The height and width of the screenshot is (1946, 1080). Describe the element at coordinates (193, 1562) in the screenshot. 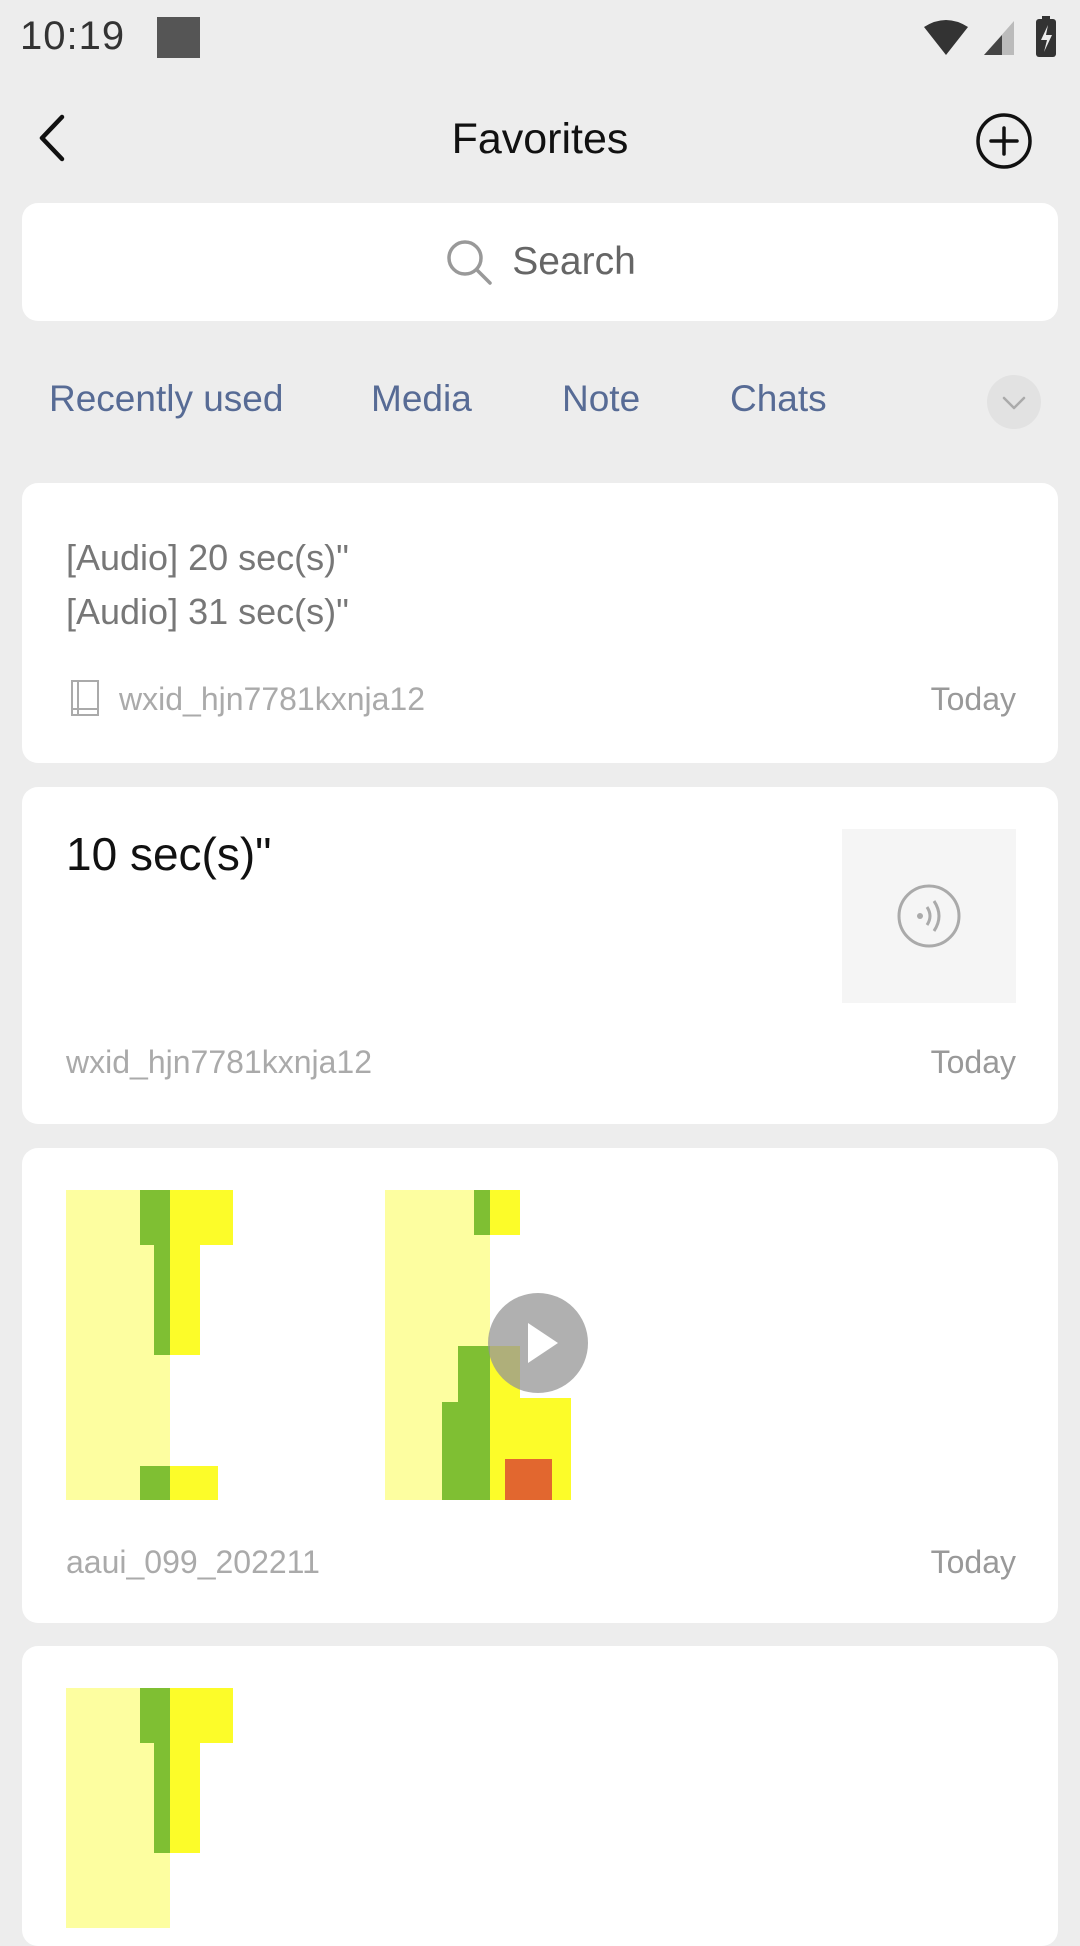

I see `item-source: aaui_099_202211` at that location.